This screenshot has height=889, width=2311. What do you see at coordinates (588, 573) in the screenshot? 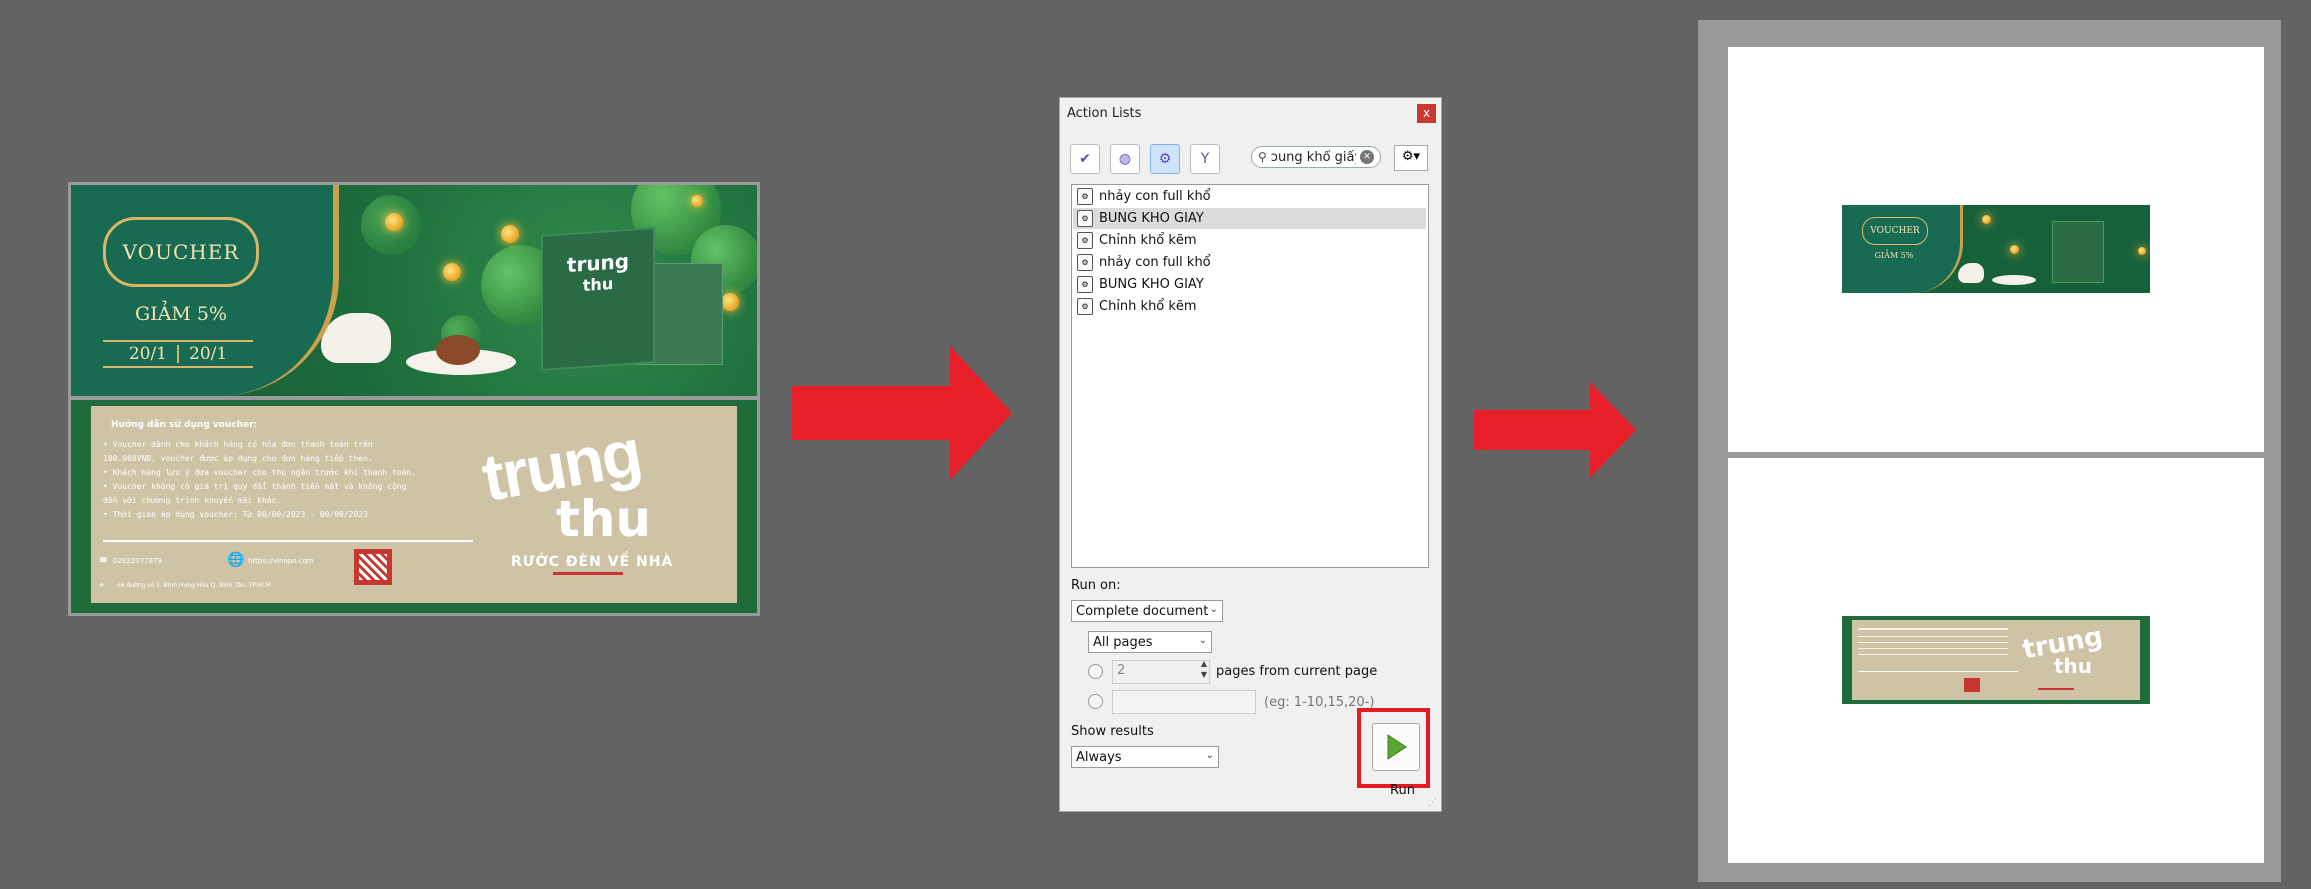
I see `tagline-underline` at bounding box center [588, 573].